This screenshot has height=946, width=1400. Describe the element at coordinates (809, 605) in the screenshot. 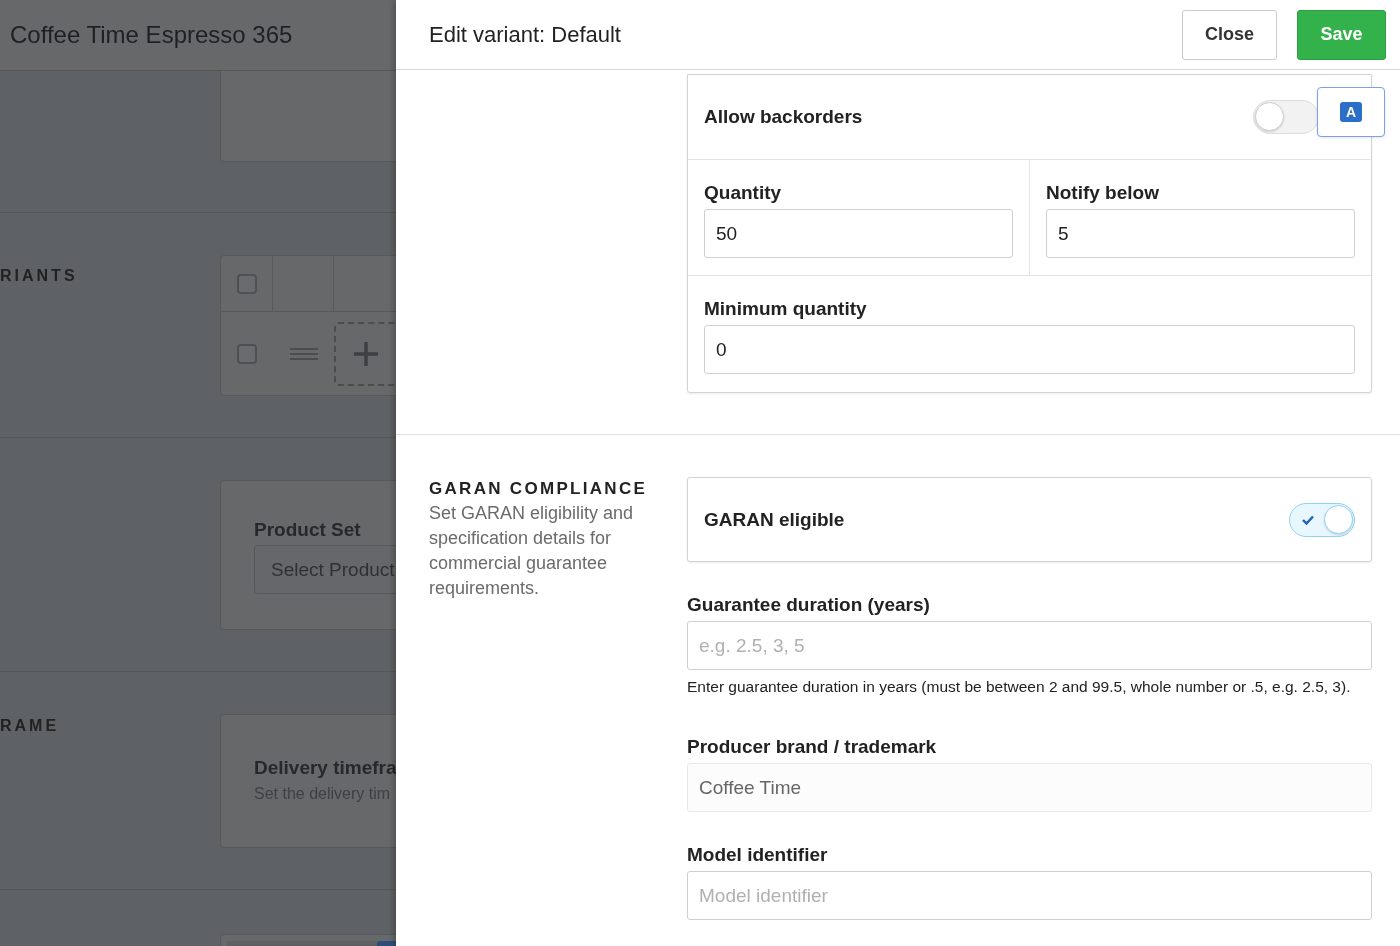

I see `field-label: Guarantee duration (years)` at that location.